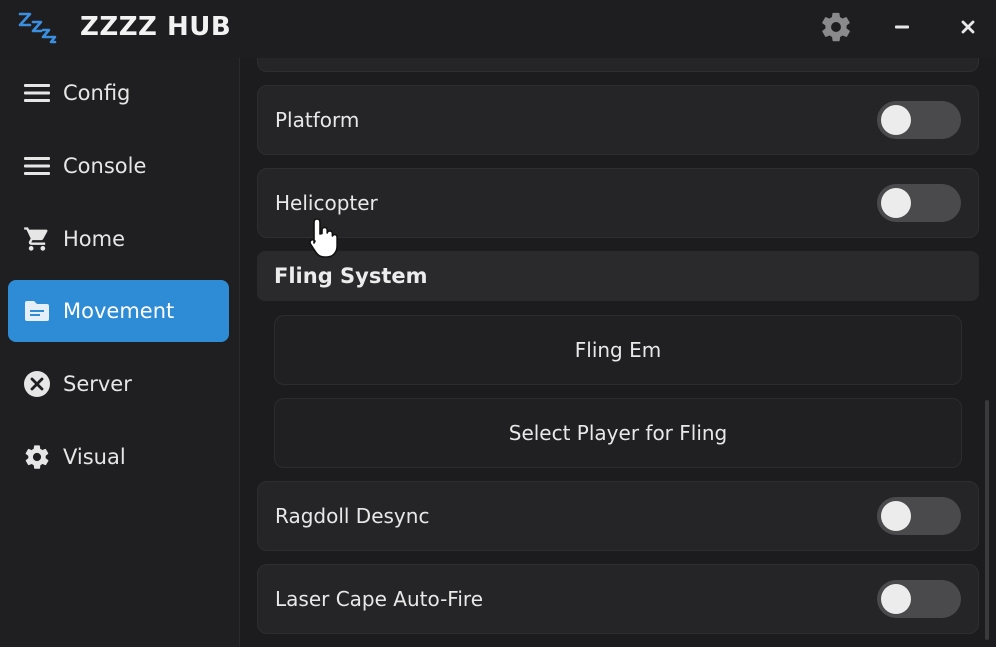  What do you see at coordinates (919, 120) in the screenshot?
I see `platform-toggle` at bounding box center [919, 120].